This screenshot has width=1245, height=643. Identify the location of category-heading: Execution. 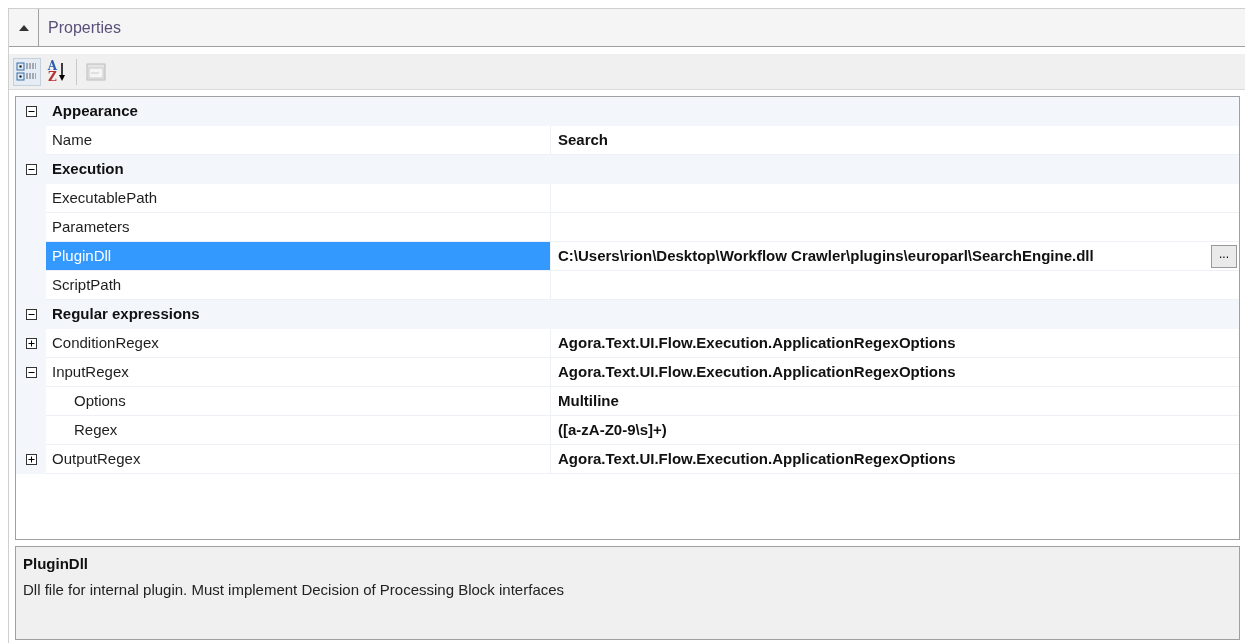
(87, 169).